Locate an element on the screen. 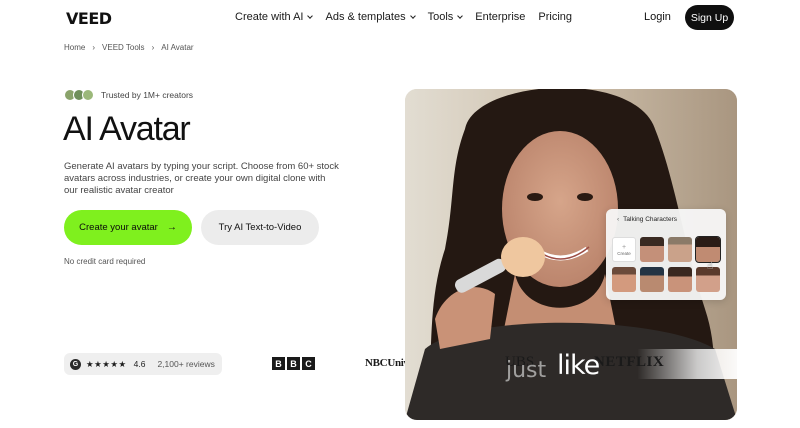  plus-icon: + is located at coordinates (624, 247).